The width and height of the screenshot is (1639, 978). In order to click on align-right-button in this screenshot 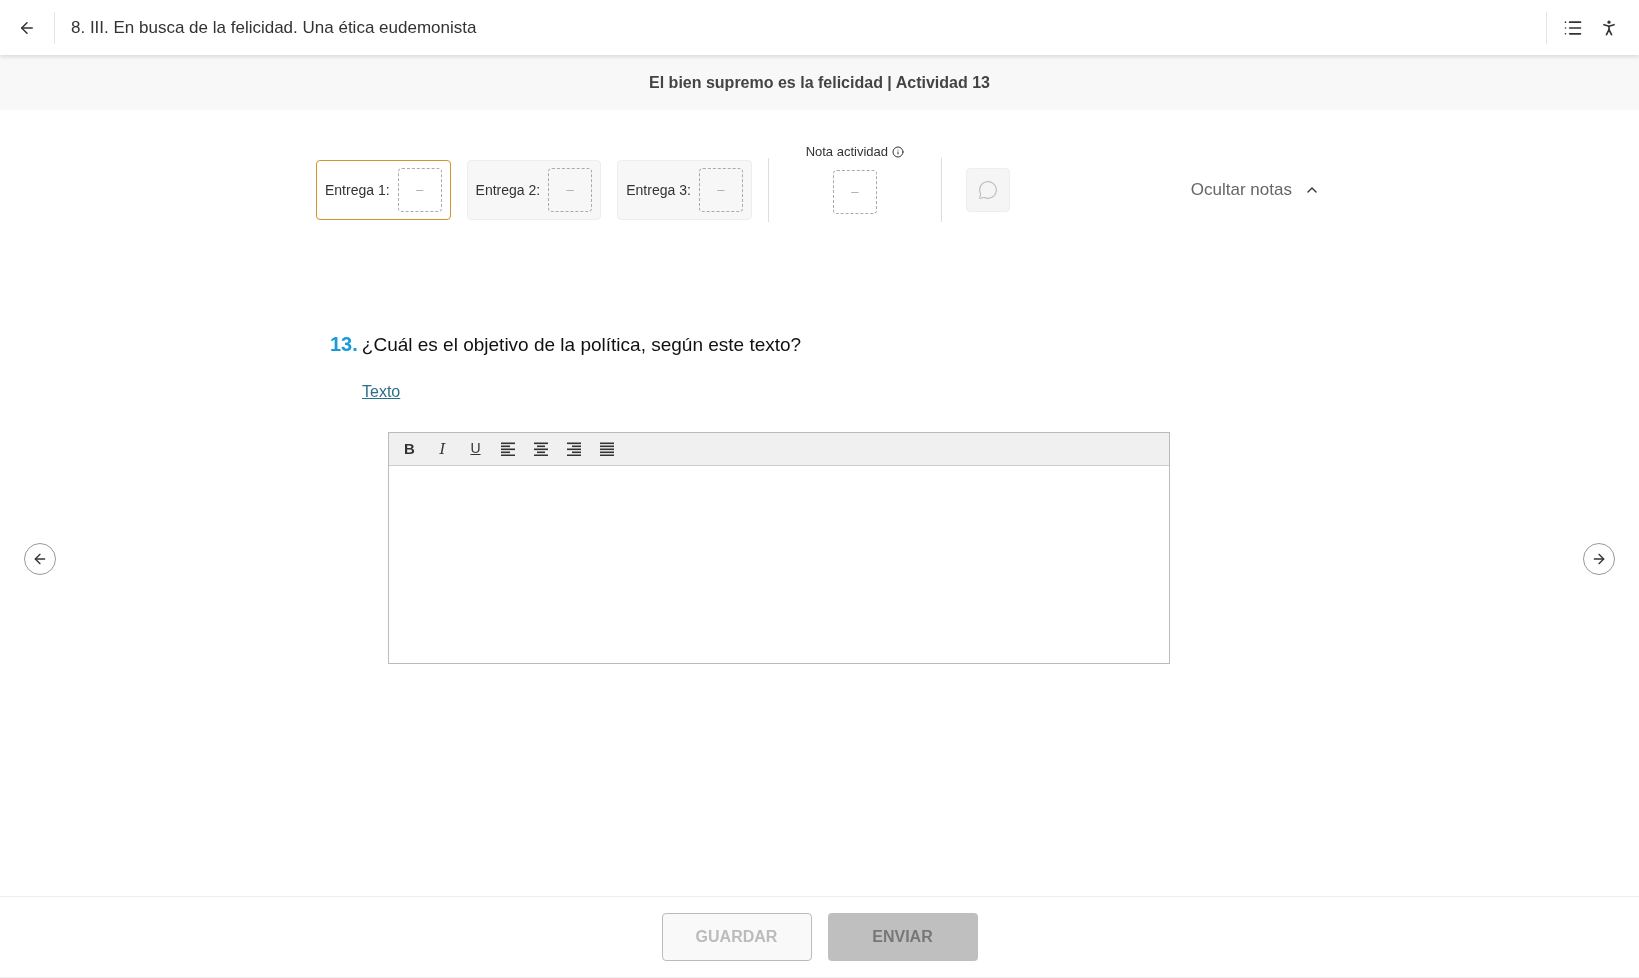, I will do `click(574, 448)`.